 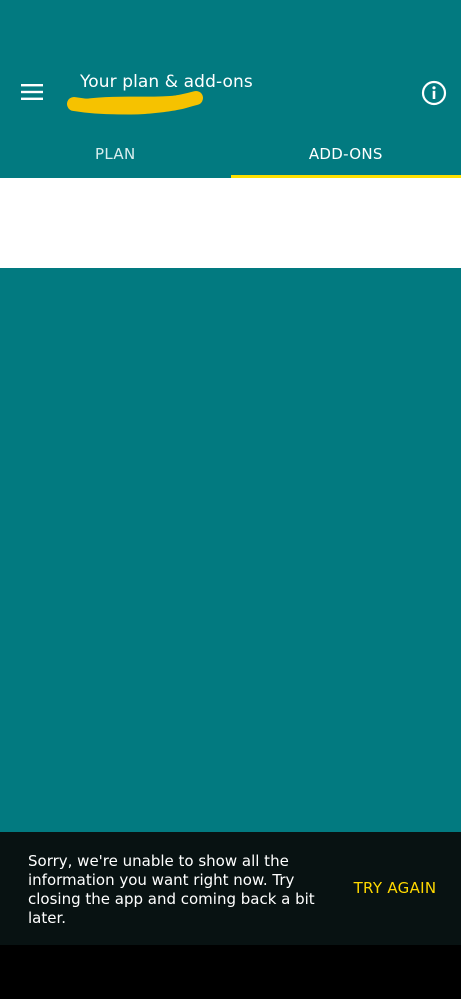 I want to click on tab-bar: PLAN ADD-ONS, so click(x=230, y=154).